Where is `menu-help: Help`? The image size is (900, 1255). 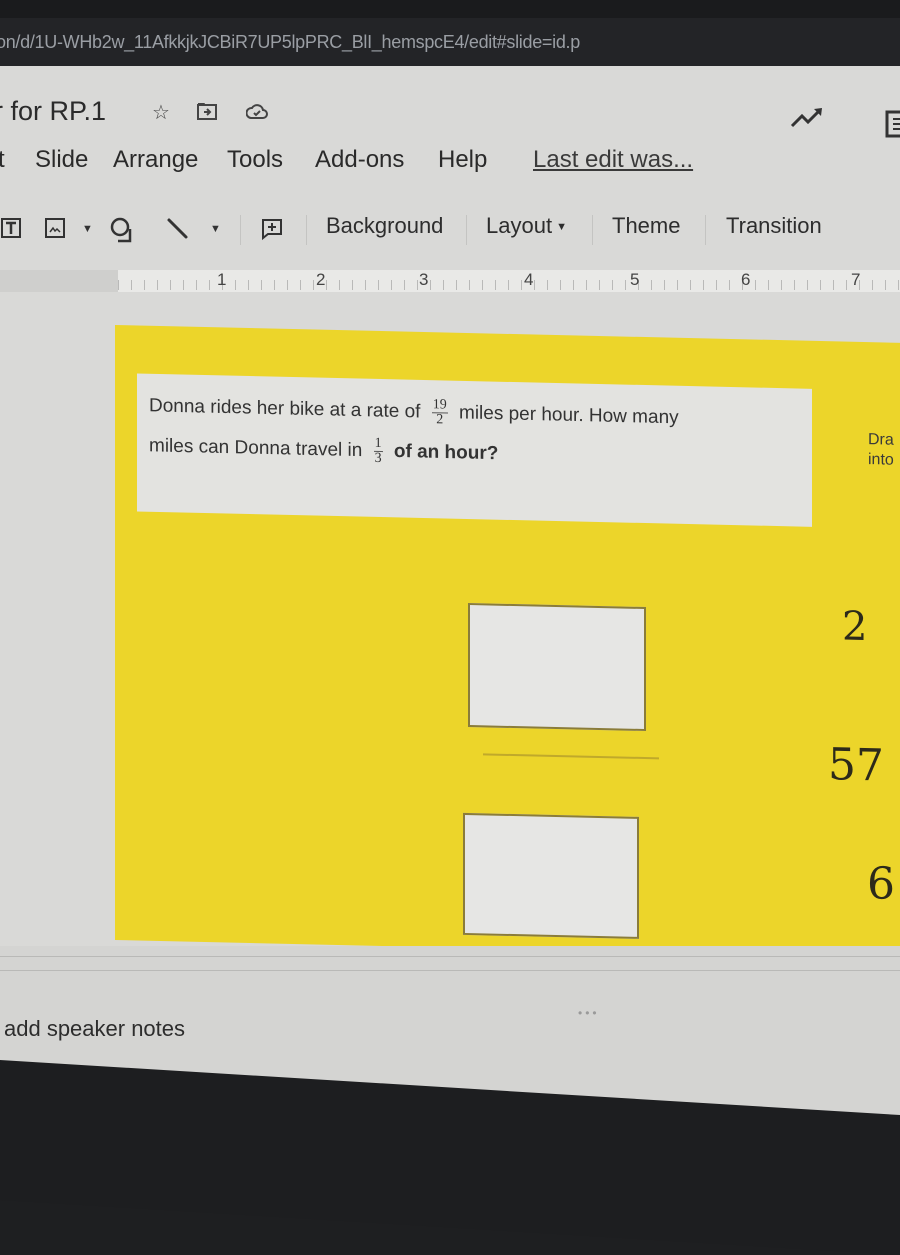 menu-help: Help is located at coordinates (462, 160).